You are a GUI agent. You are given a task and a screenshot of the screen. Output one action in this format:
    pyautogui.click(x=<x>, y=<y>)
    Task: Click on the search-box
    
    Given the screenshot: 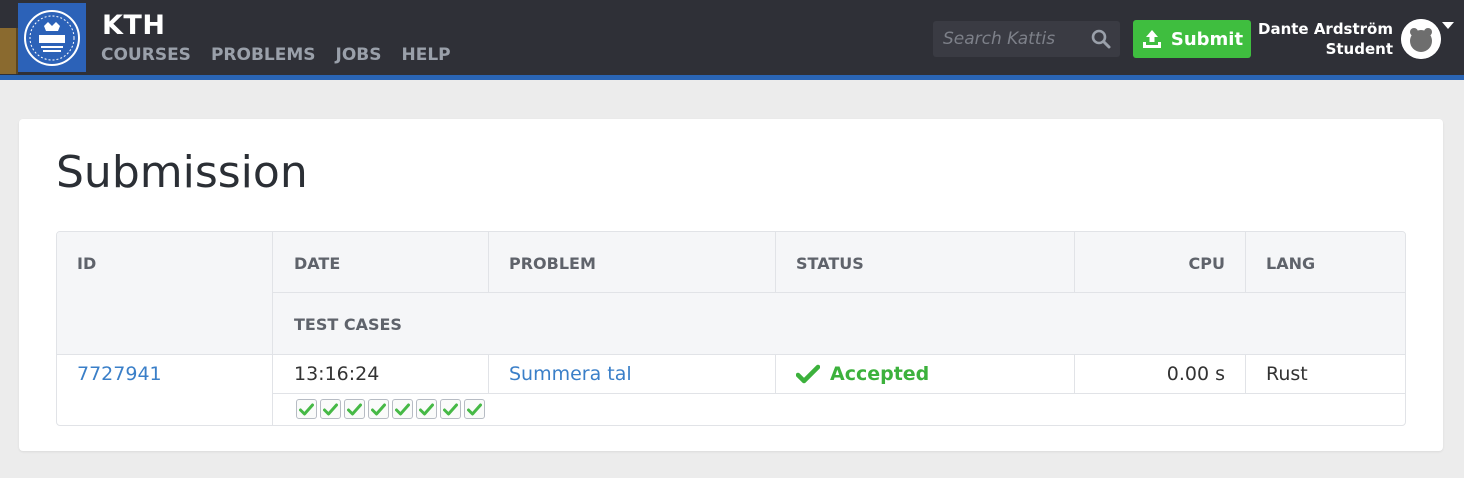 What is the action you would take?
    pyautogui.click(x=1026, y=39)
    